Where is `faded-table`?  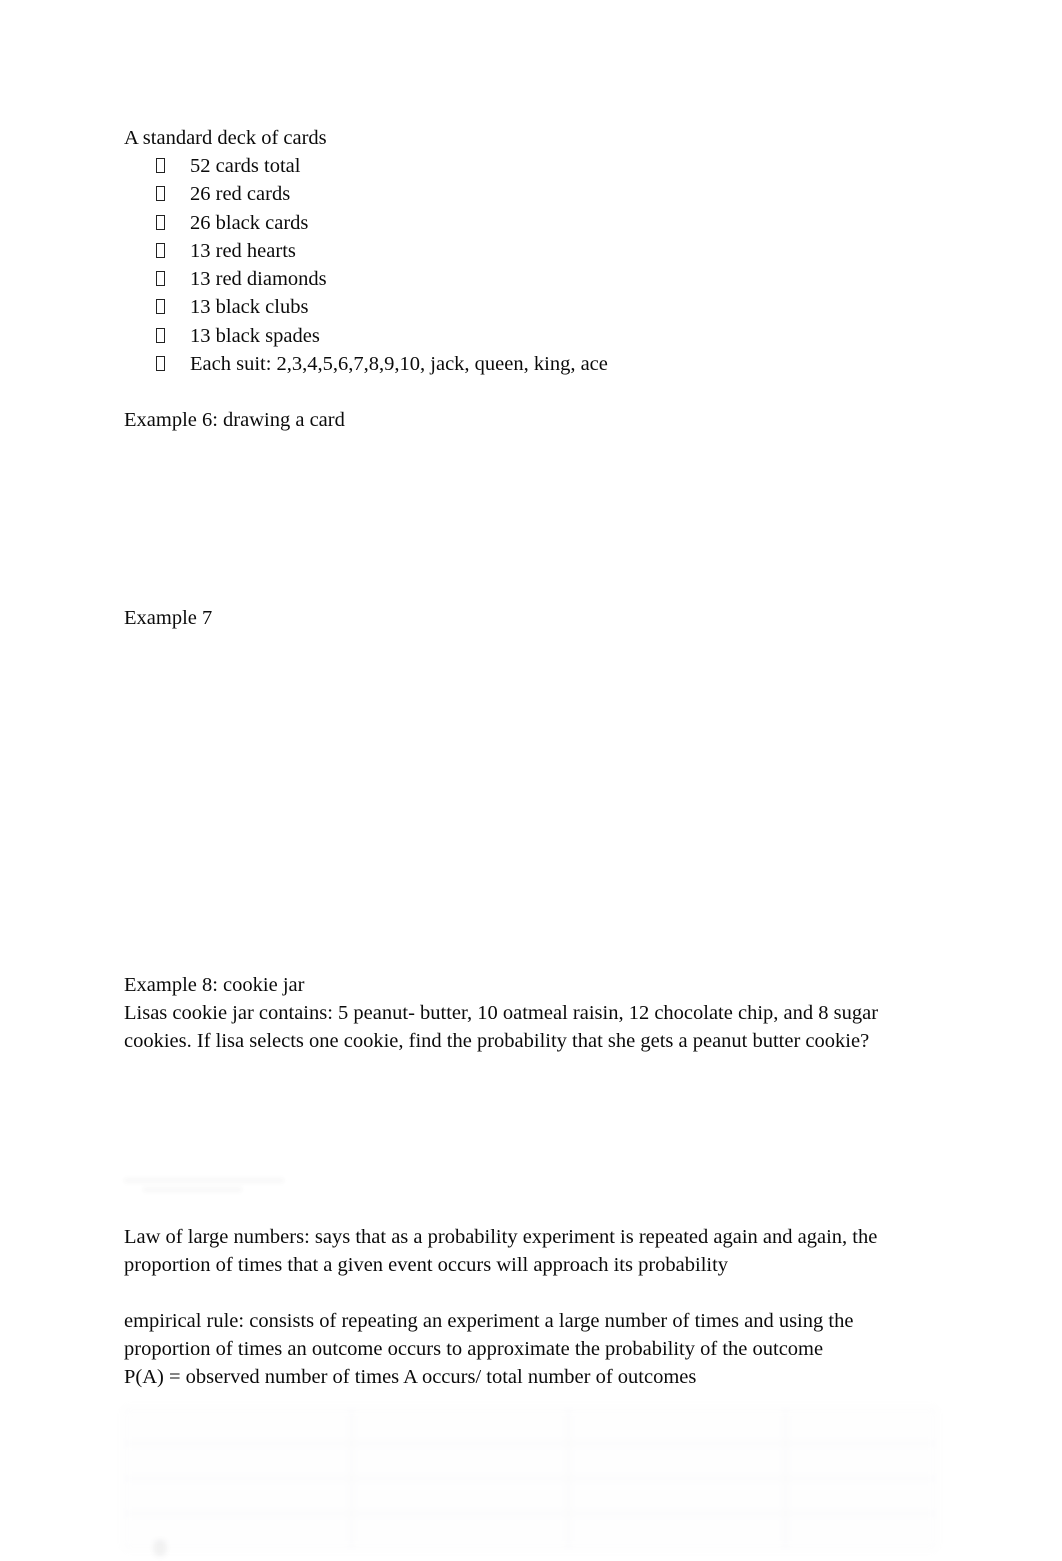 faded-table is located at coordinates (530, 1476).